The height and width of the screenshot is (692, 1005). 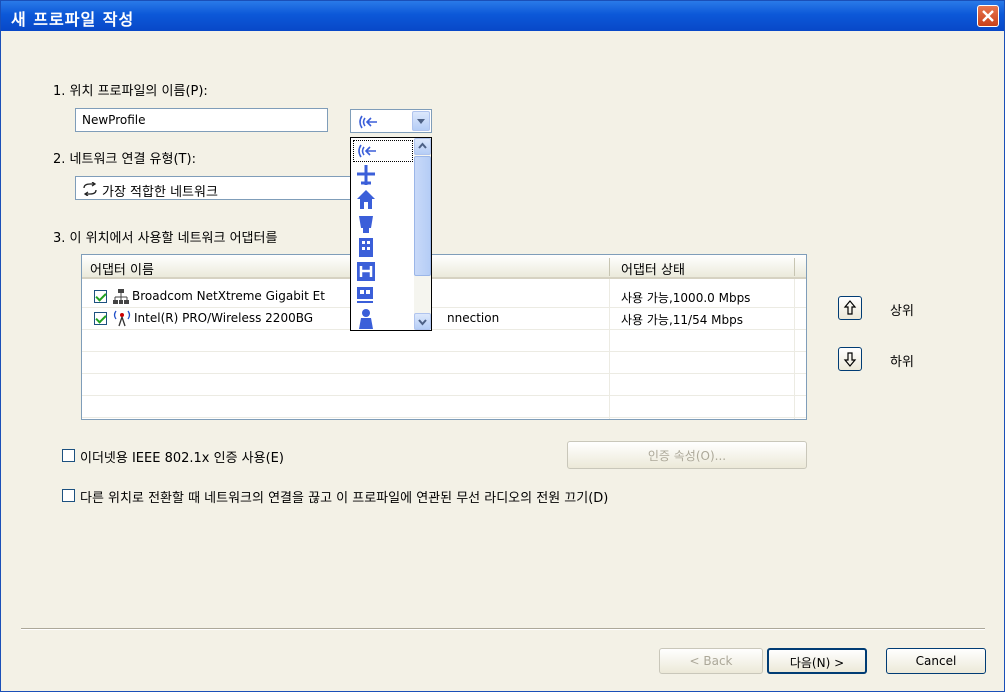 What do you see at coordinates (391, 234) in the screenshot?
I see `icon-dropdown-list` at bounding box center [391, 234].